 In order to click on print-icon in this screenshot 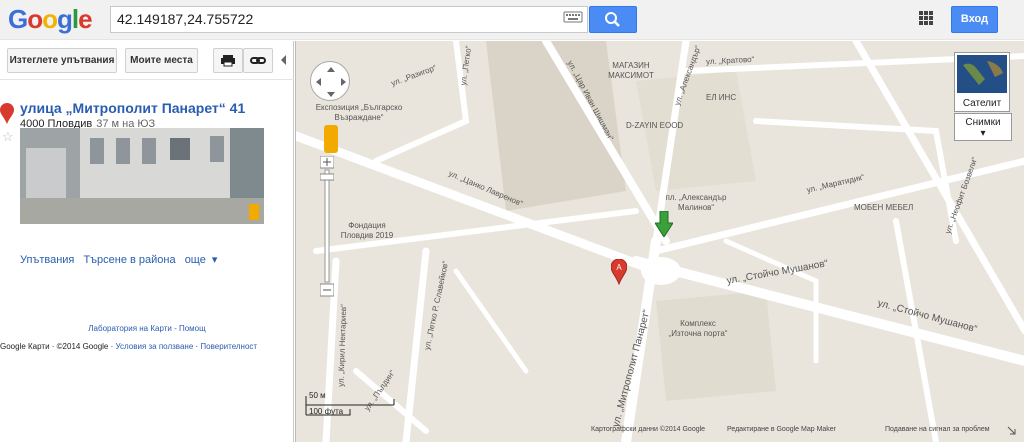, I will do `click(228, 61)`.